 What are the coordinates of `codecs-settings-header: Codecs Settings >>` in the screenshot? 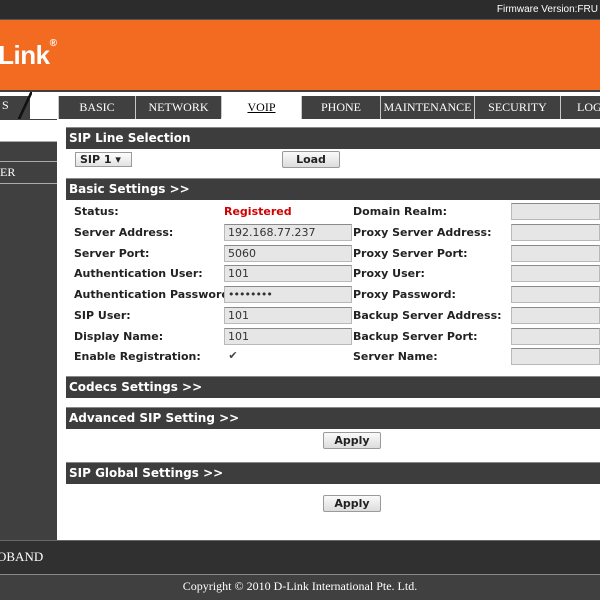 It's located at (333, 387).